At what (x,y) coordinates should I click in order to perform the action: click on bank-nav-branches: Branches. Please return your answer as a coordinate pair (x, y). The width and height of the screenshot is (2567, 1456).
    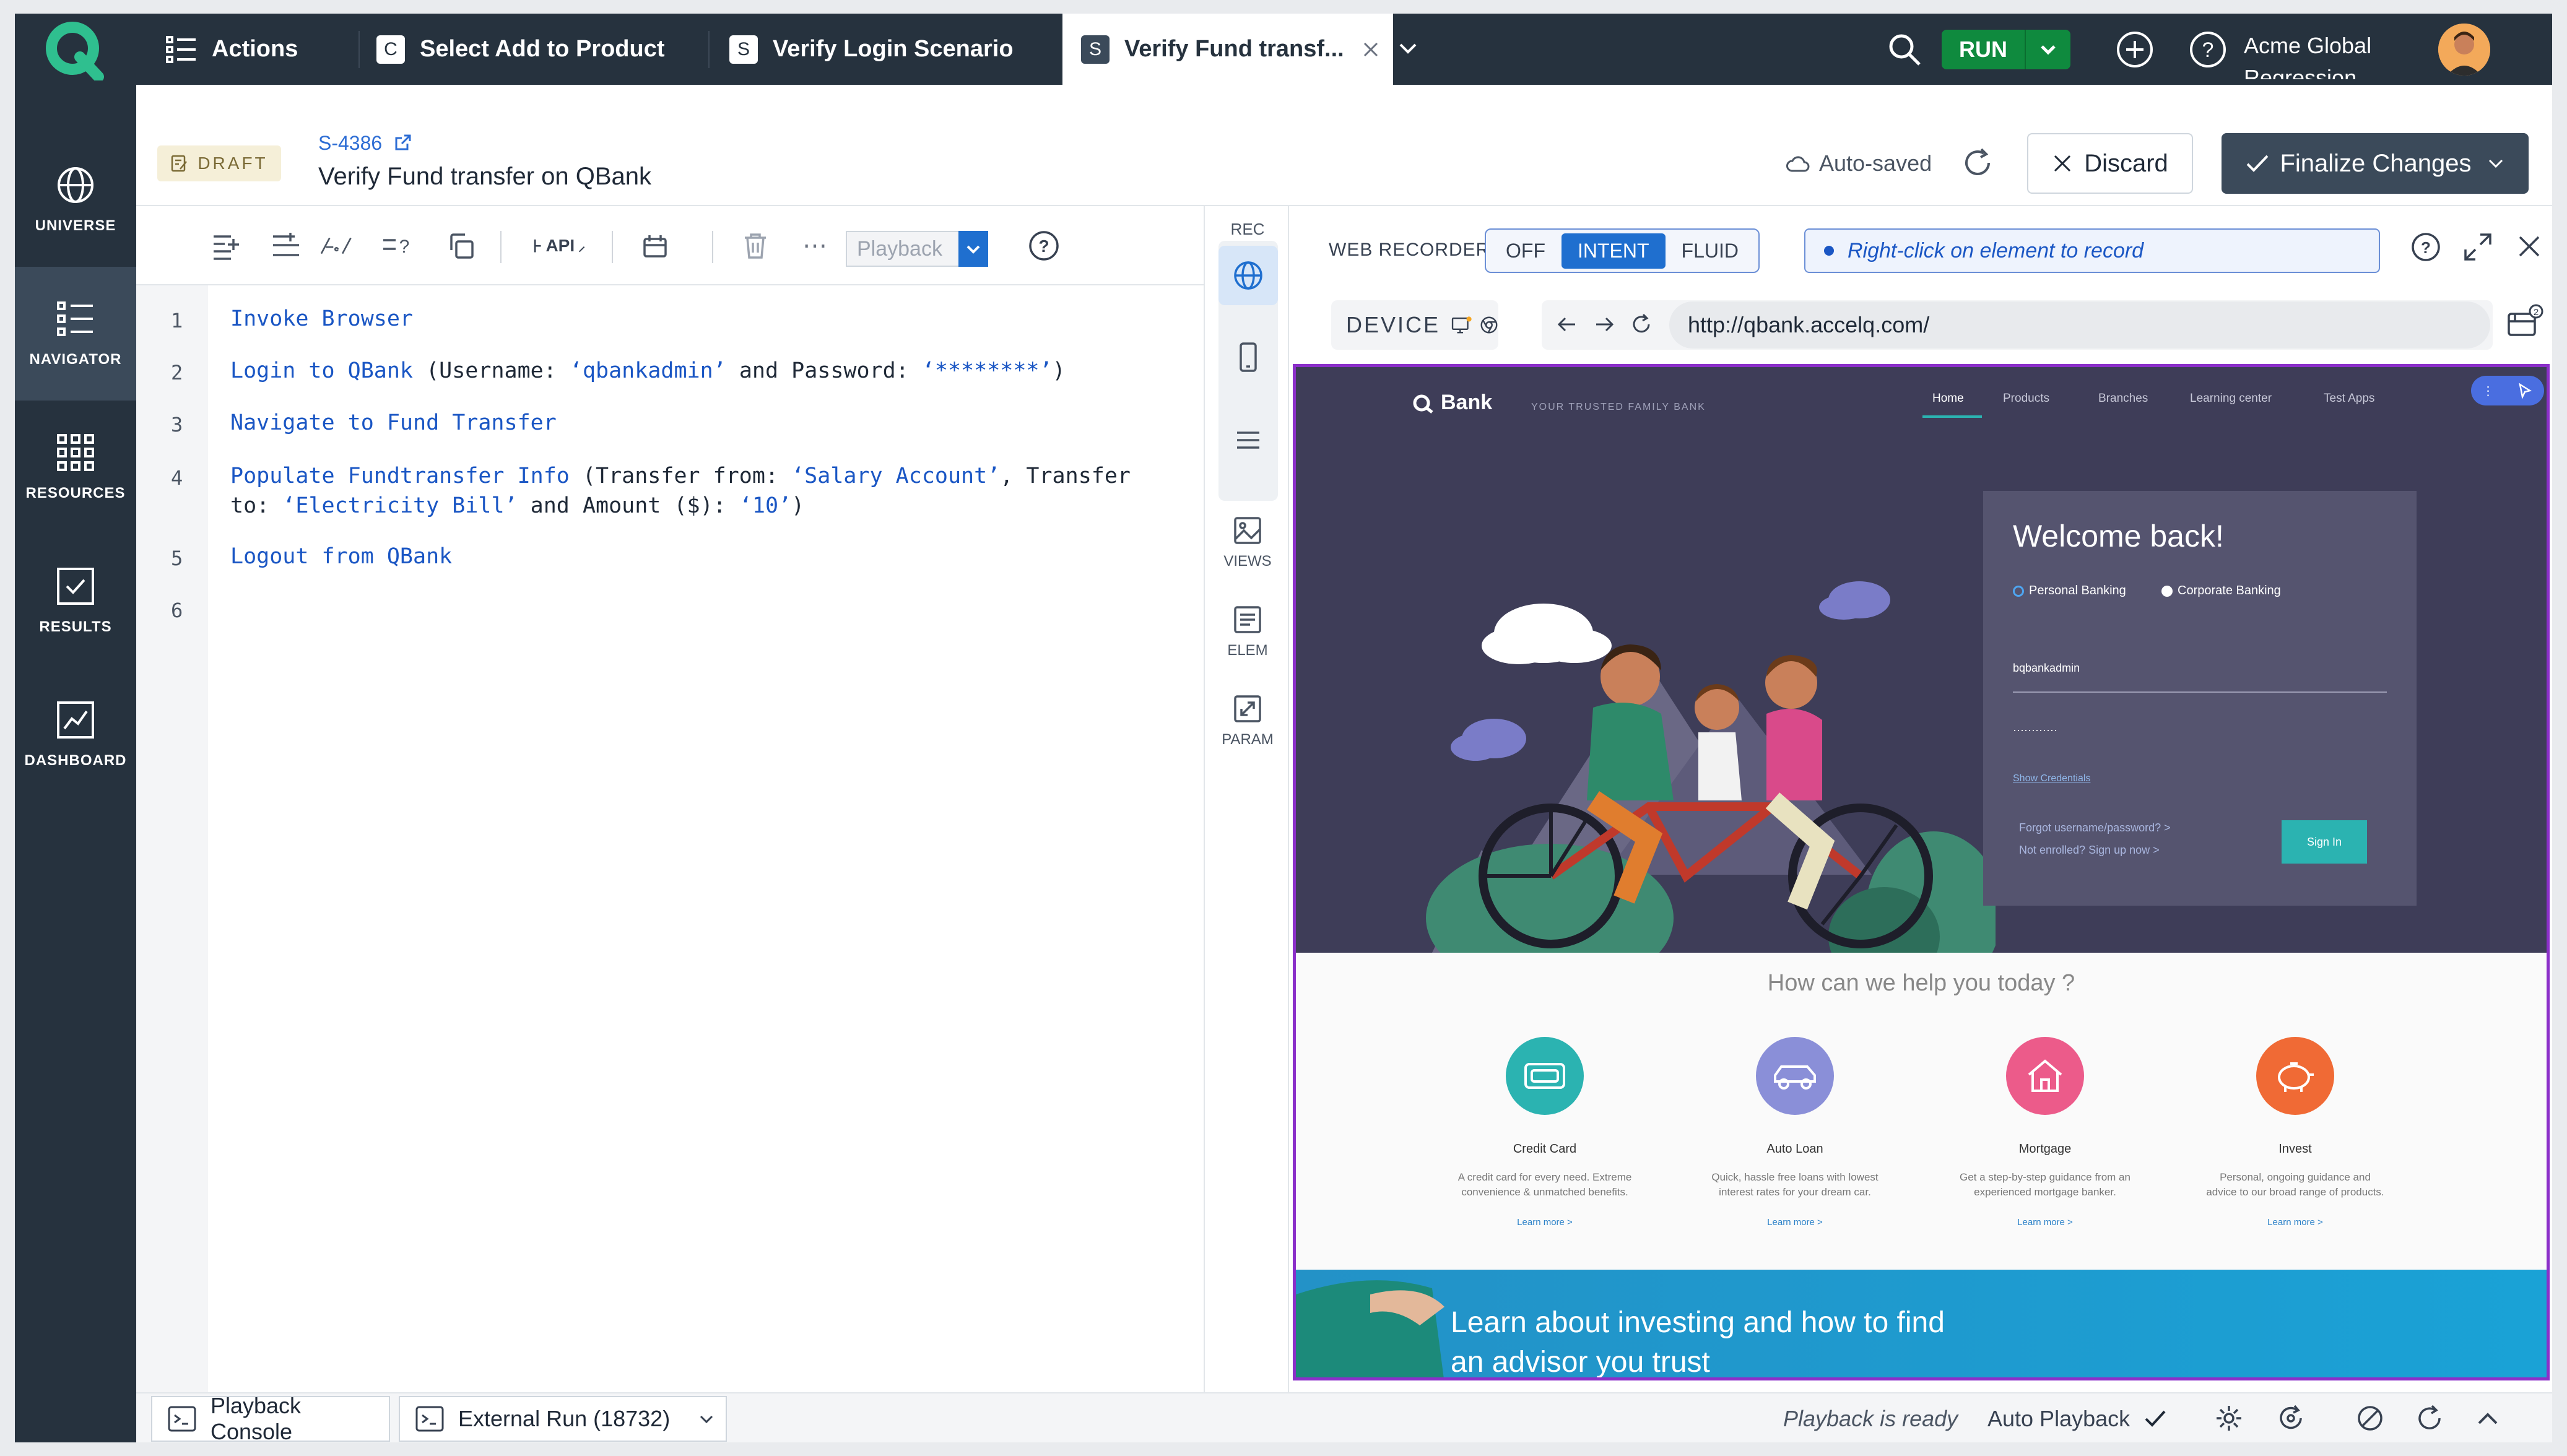
    Looking at the image, I should click on (2123, 399).